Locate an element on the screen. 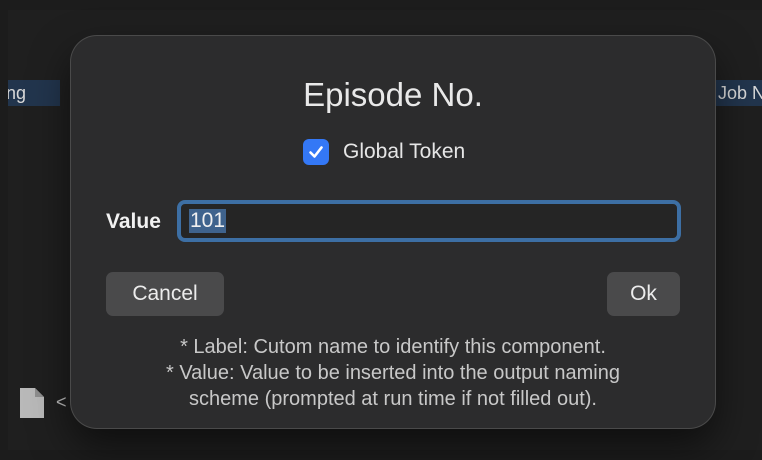 Image resolution: width=762 pixels, height=460 pixels. checkmark-icon is located at coordinates (316, 152).